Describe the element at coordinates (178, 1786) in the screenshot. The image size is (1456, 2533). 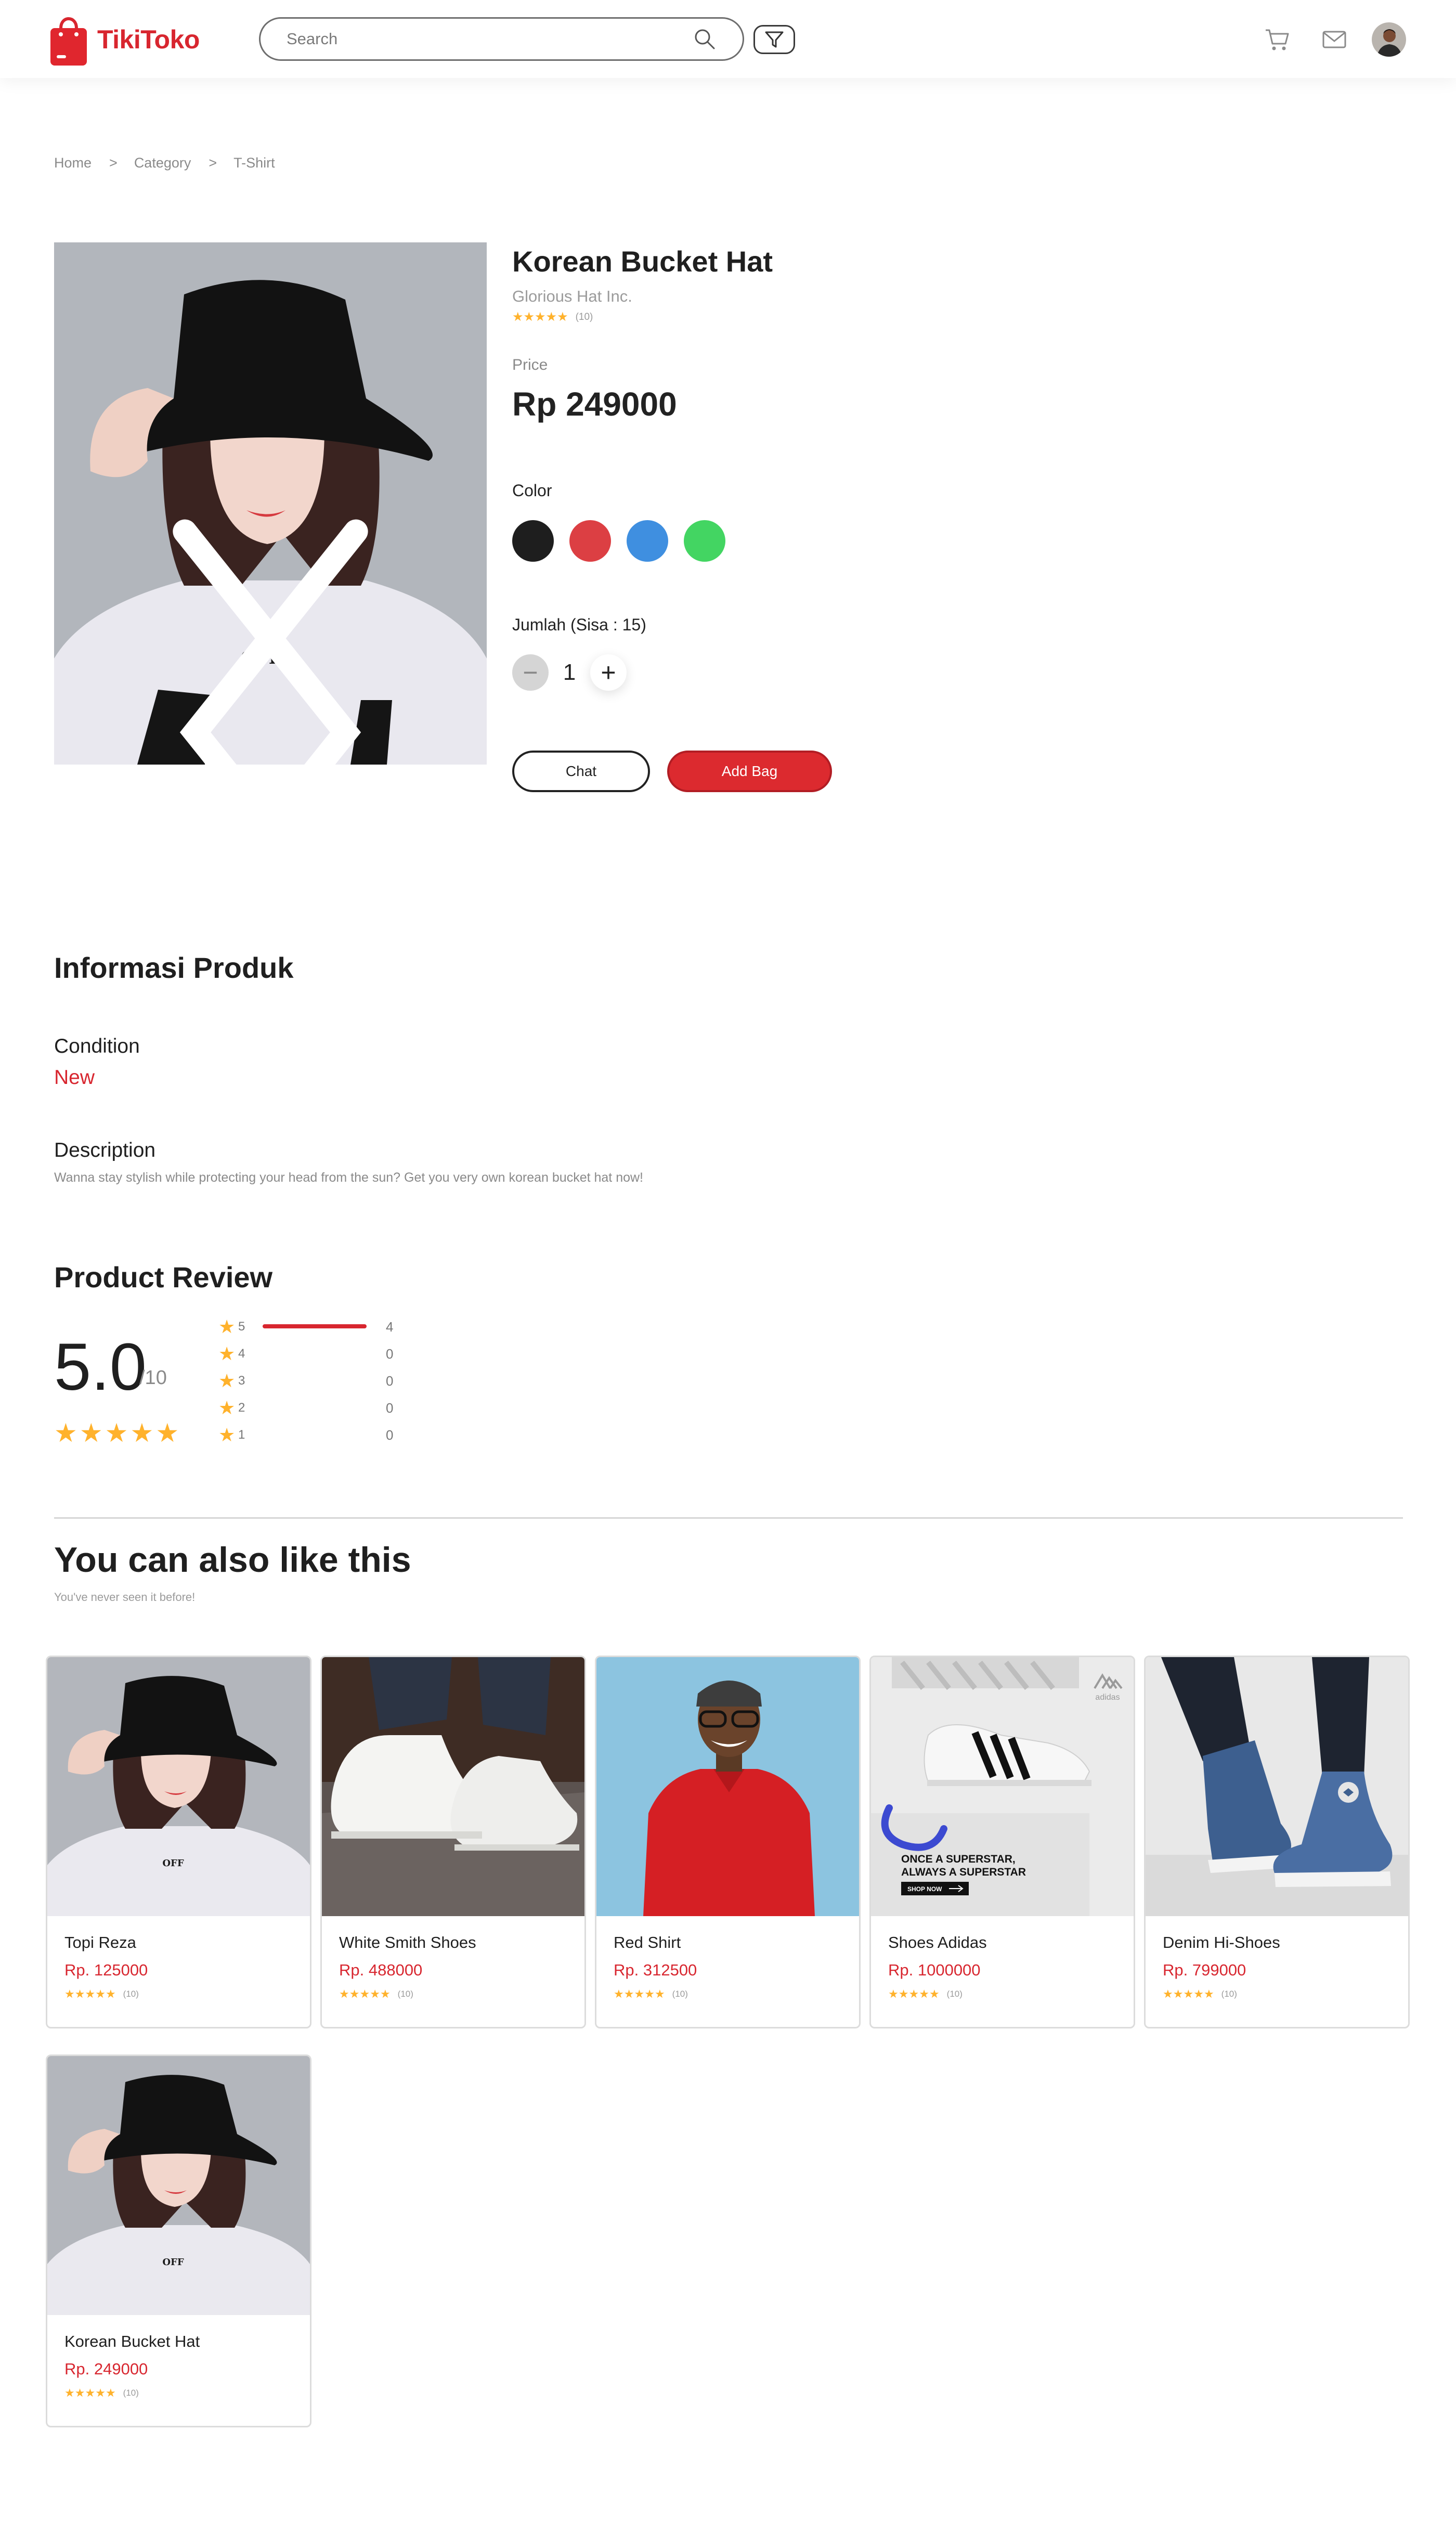
I see `product-card-image: OFF` at that location.